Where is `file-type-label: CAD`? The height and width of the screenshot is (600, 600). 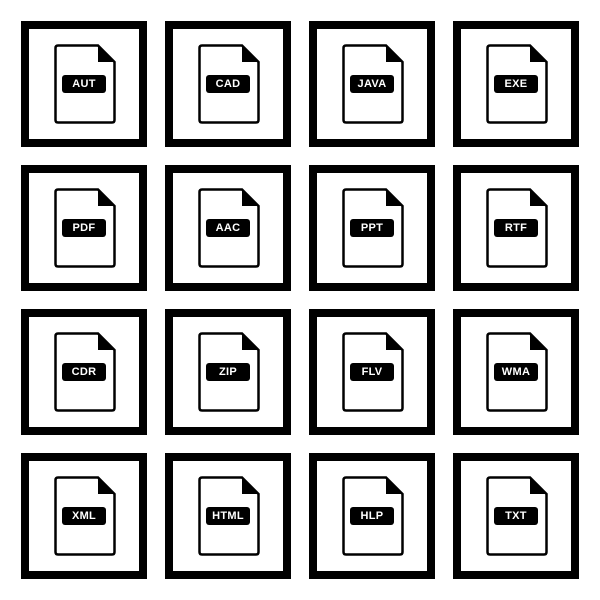
file-type-label: CAD is located at coordinates (228, 84).